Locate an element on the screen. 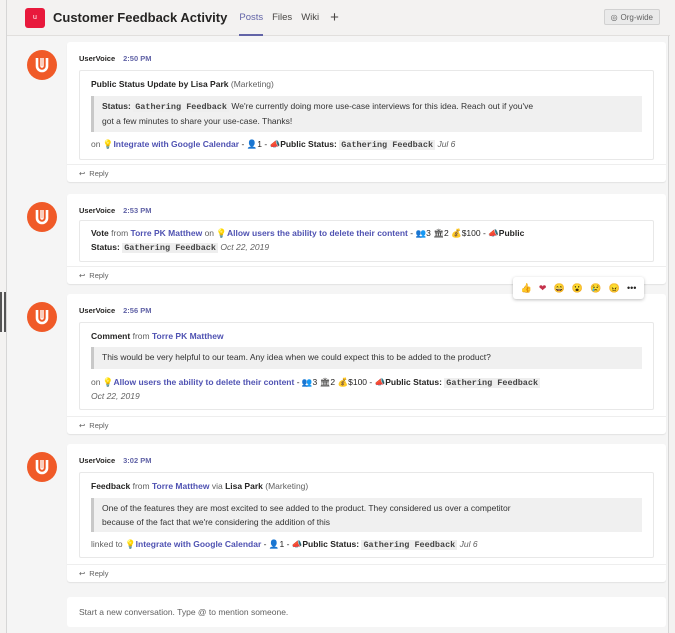 The image size is (675, 633). customer-count: 2 is located at coordinates (333, 382).